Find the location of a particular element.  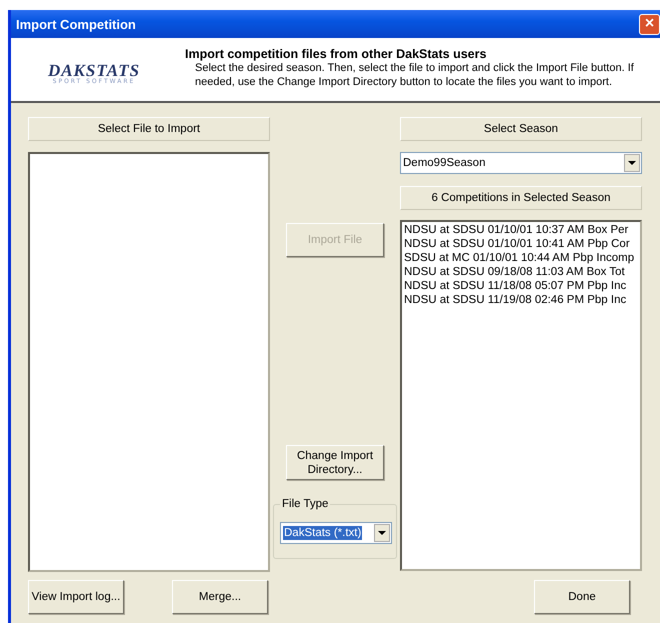

header-heading: Import competition files from other DakStats users is located at coordinates (336, 54).